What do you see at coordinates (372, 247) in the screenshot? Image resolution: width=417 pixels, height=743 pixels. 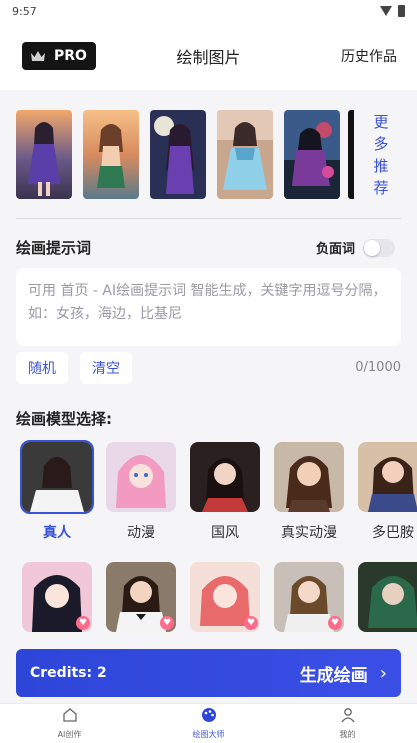 I see `toggle-knob` at bounding box center [372, 247].